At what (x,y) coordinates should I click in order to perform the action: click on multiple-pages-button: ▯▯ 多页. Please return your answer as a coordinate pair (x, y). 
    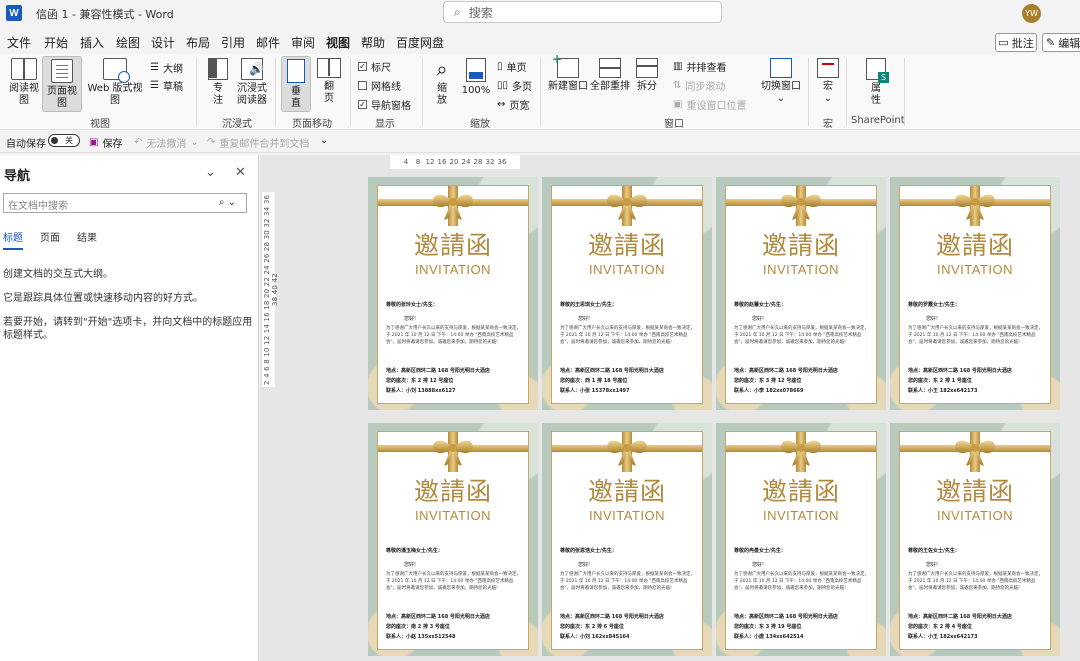
    Looking at the image, I should click on (514, 85).